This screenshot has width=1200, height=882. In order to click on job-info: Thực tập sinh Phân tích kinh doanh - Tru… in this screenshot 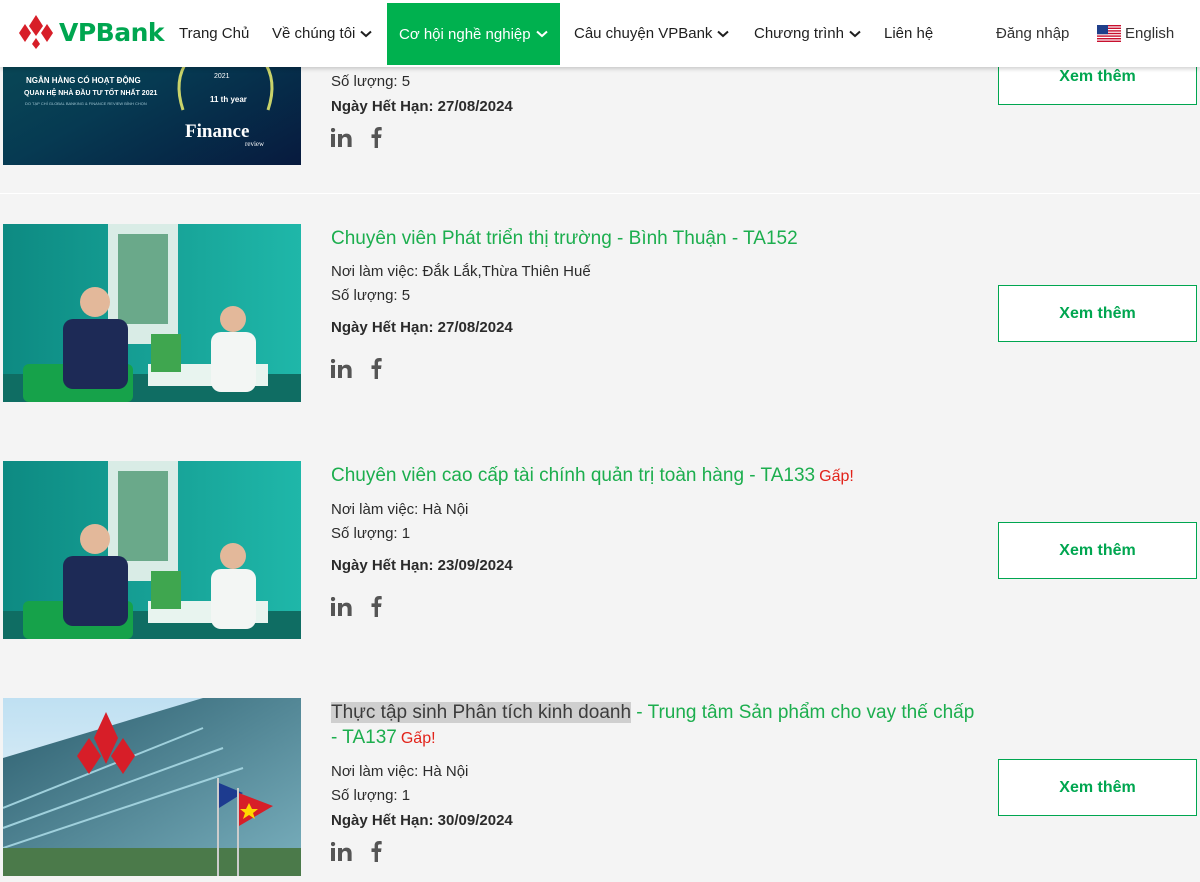, I will do `click(656, 781)`.